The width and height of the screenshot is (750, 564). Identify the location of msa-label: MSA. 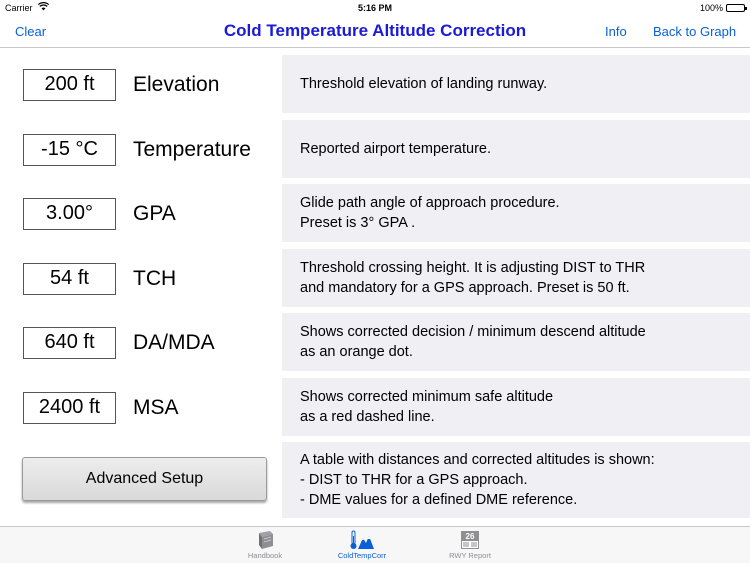
(156, 407).